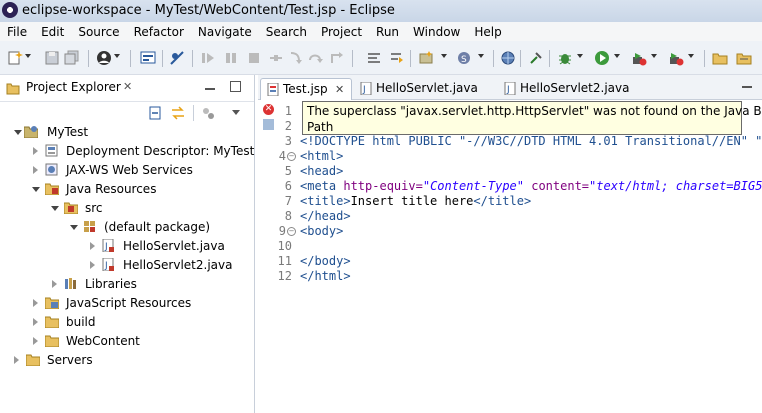 This screenshot has width=762, height=413. Describe the element at coordinates (316, 58) in the screenshot. I see `step-over-icon` at that location.